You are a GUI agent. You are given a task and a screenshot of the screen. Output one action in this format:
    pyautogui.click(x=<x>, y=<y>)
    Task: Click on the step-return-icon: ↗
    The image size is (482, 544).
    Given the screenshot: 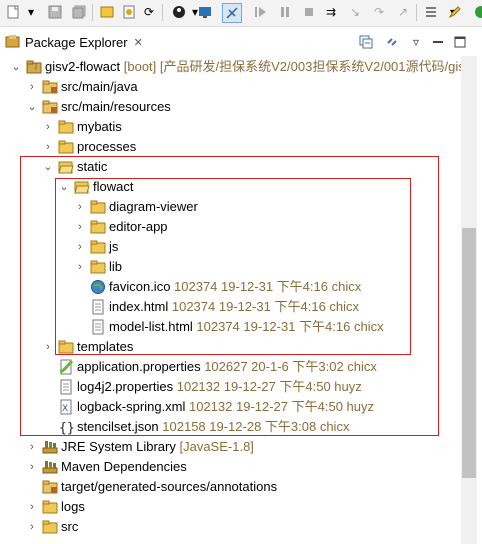 What is the action you would take?
    pyautogui.click(x=403, y=12)
    